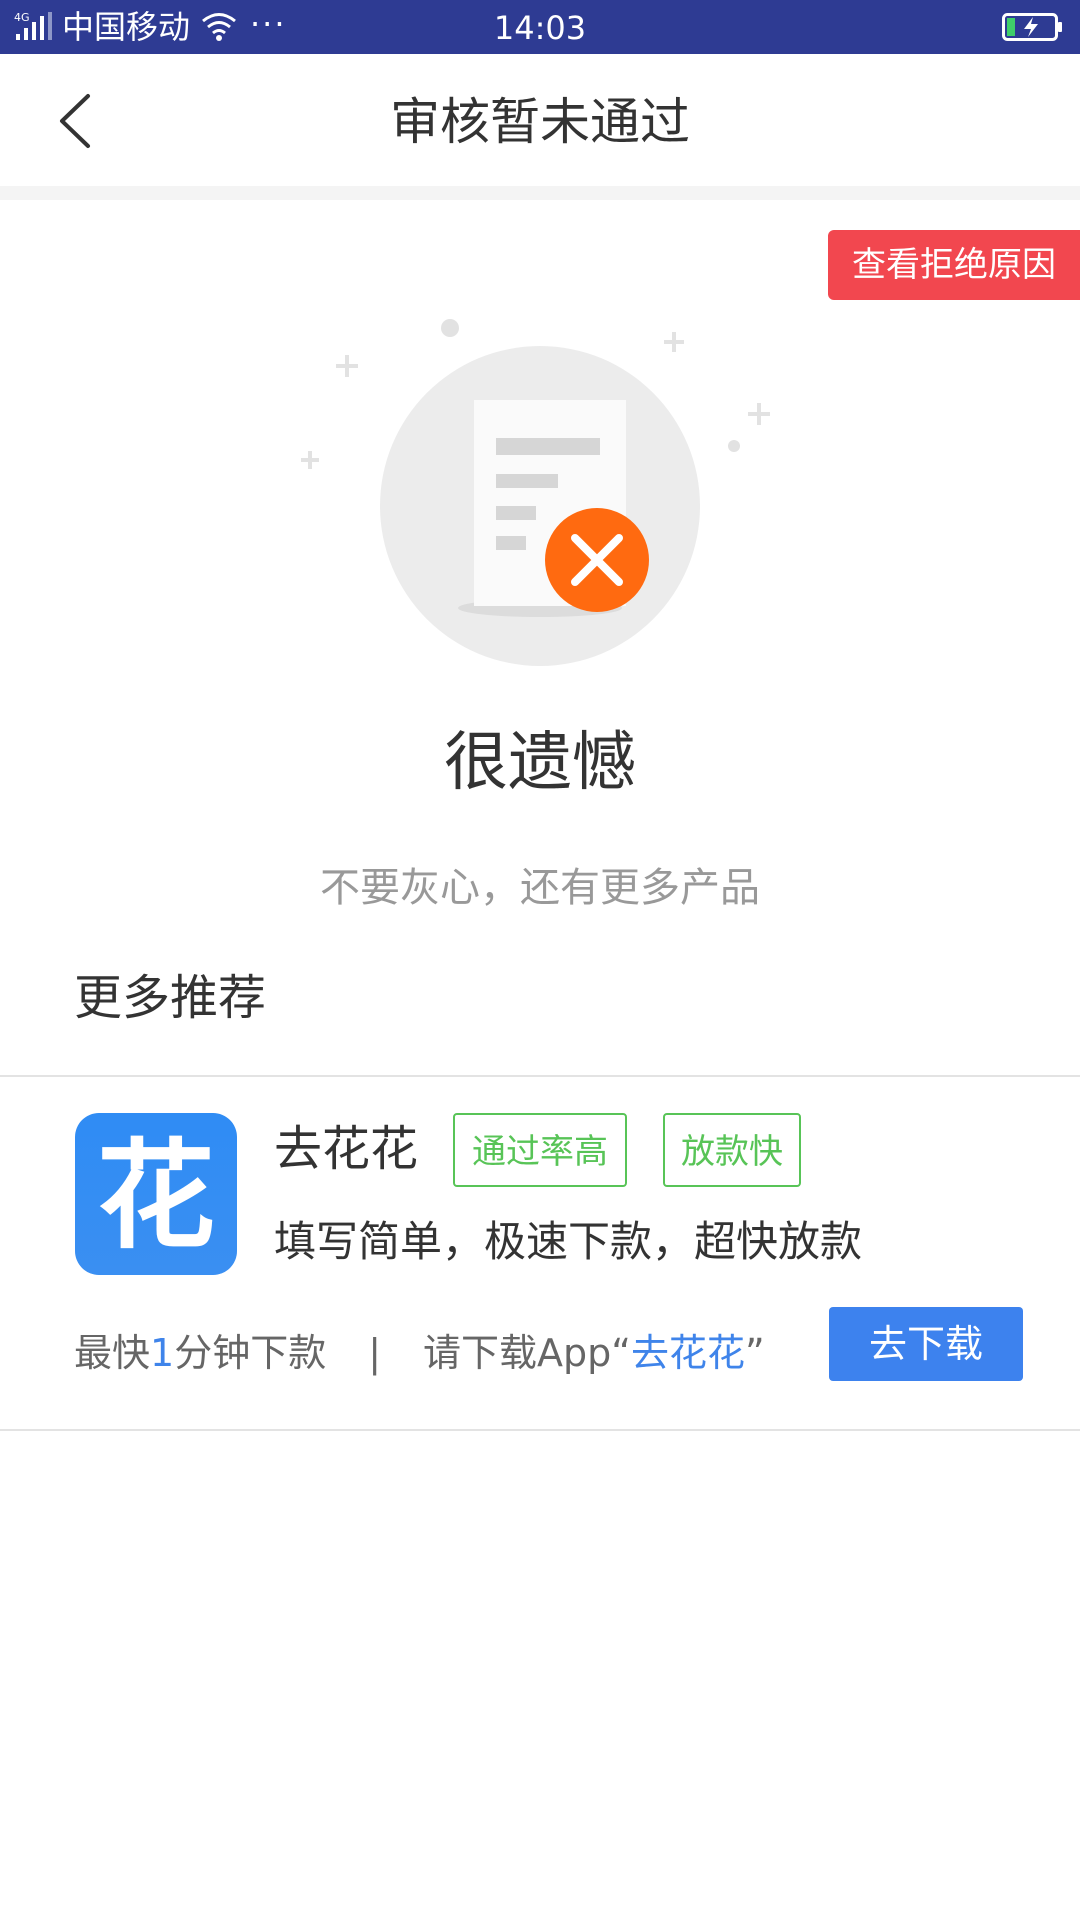 Image resolution: width=1080 pixels, height=1920 pixels. I want to click on svg-text: 花, so click(156, 1196).